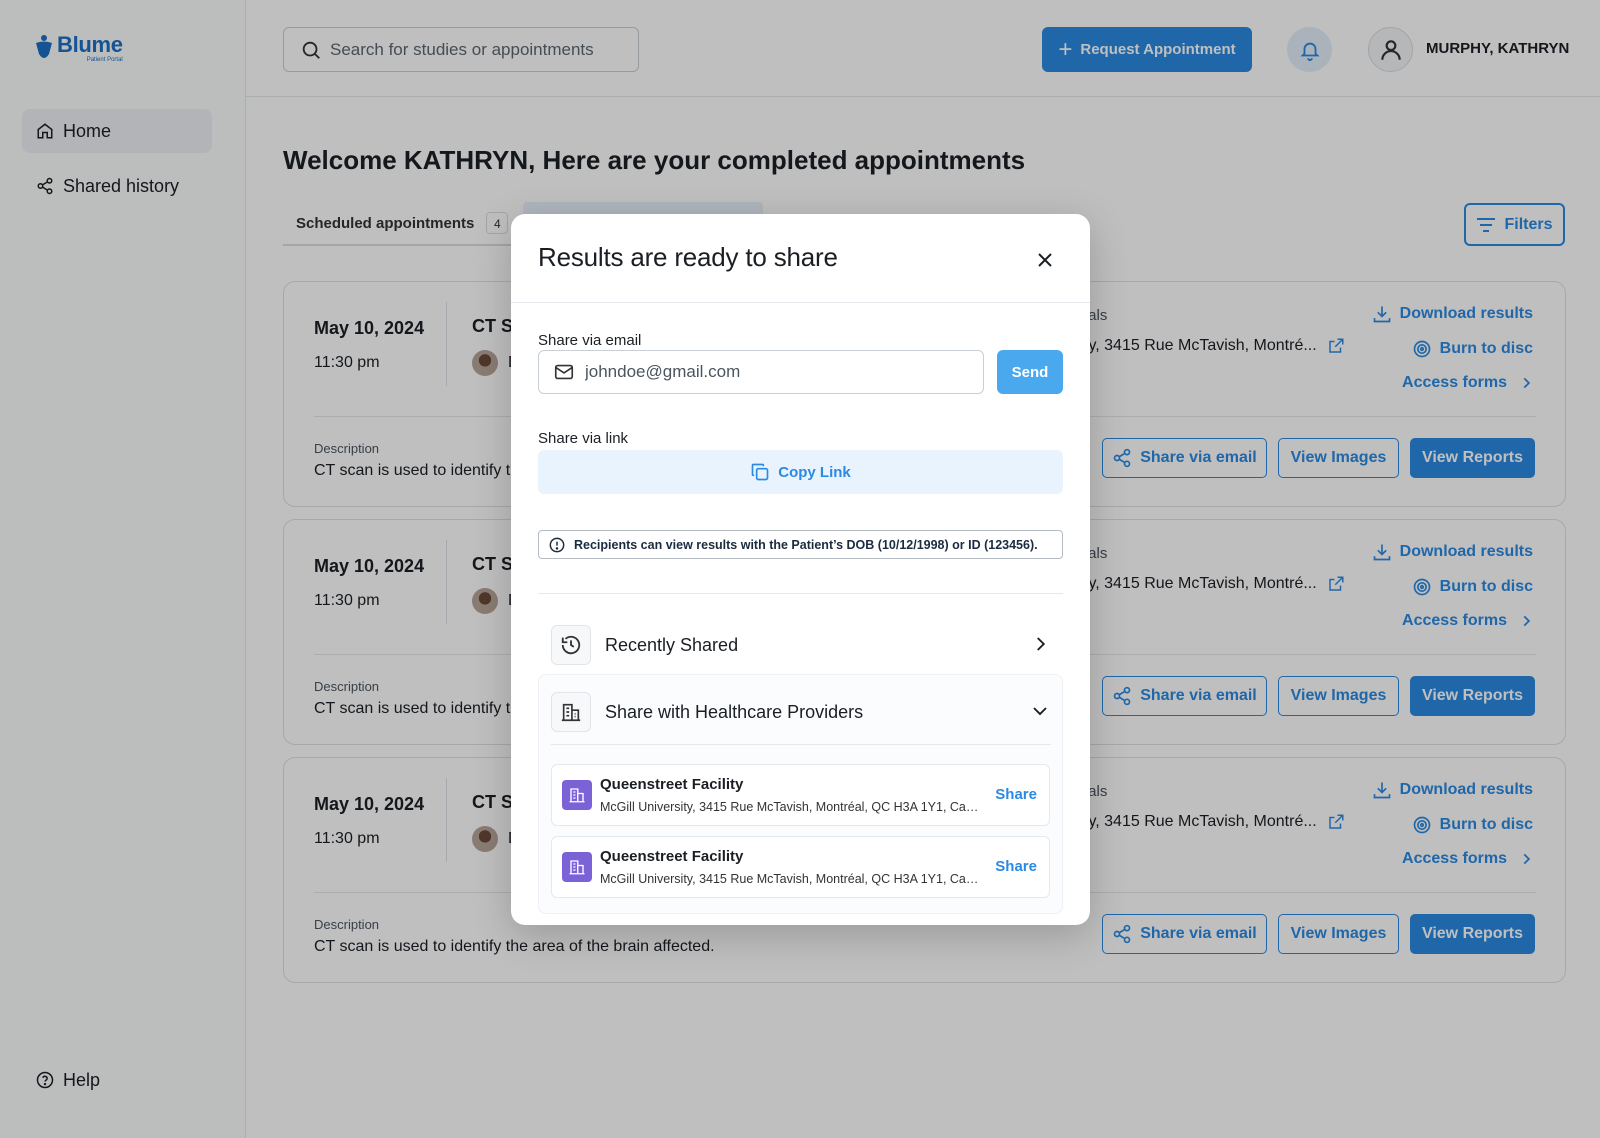 The height and width of the screenshot is (1138, 1600). I want to click on modal-title: Results are ready to share, so click(688, 257).